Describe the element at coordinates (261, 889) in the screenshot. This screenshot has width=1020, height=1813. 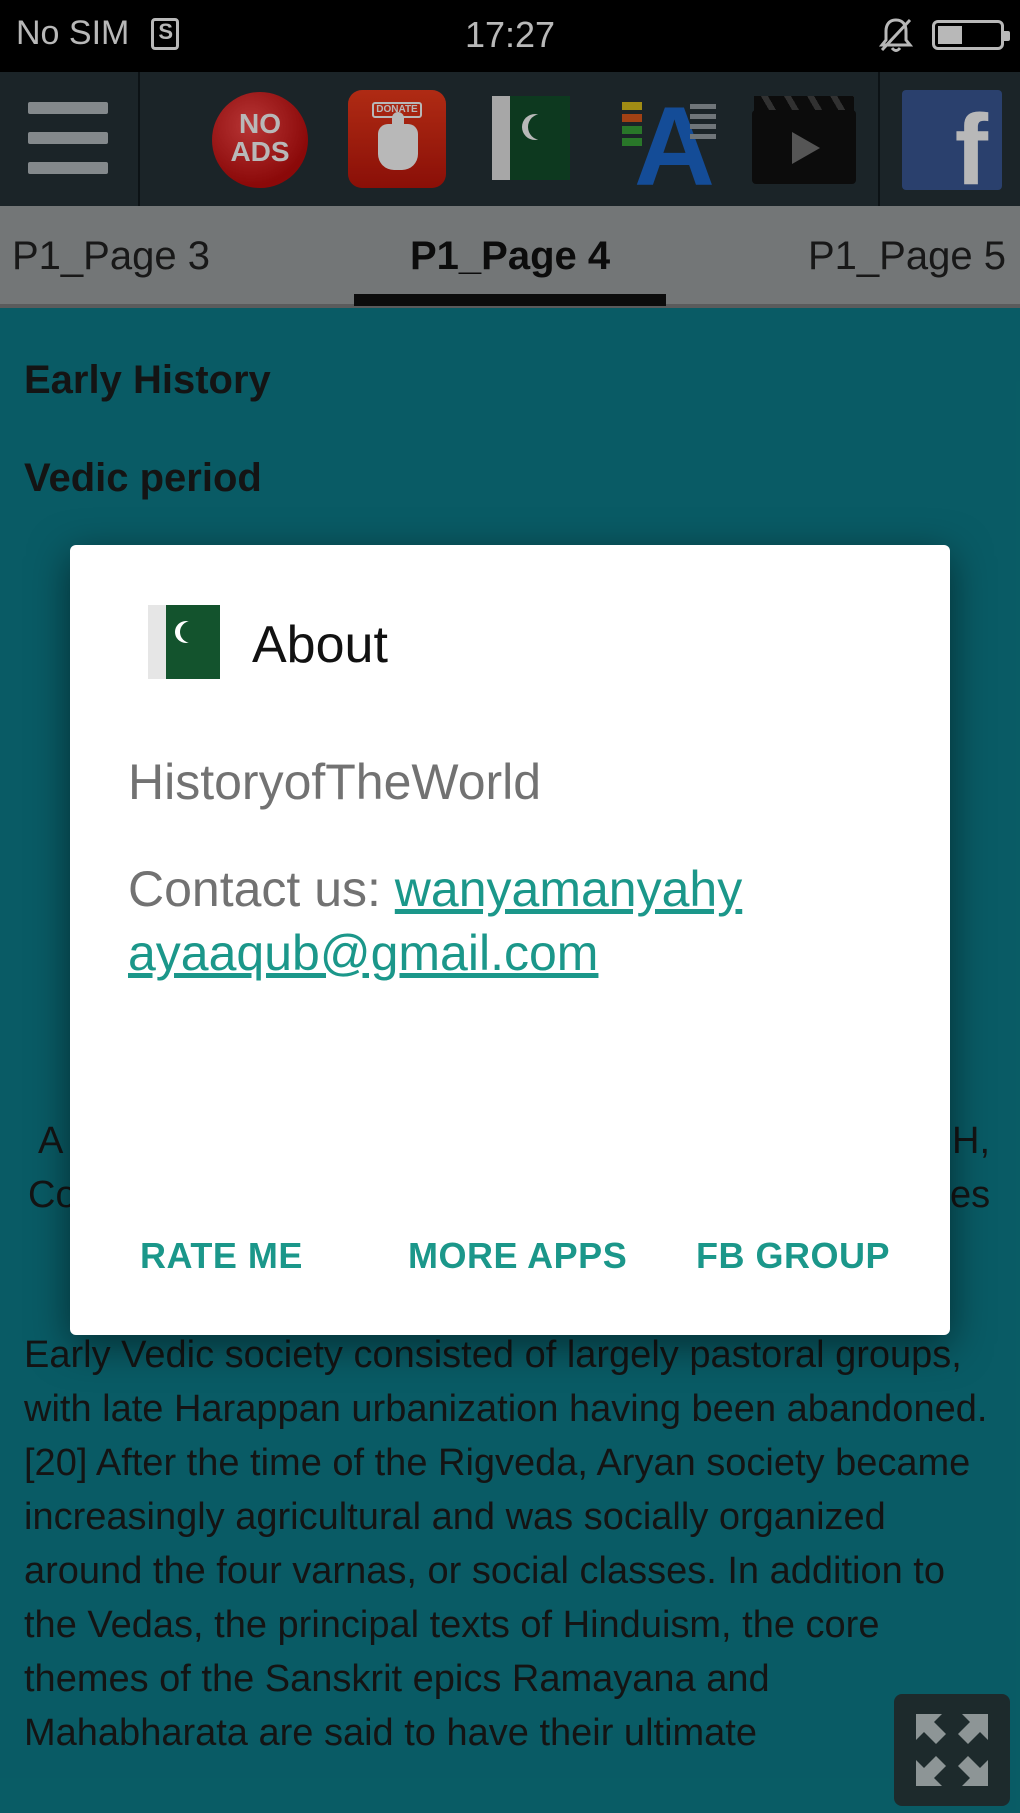
I see `contact-label: Contact us:` at that location.